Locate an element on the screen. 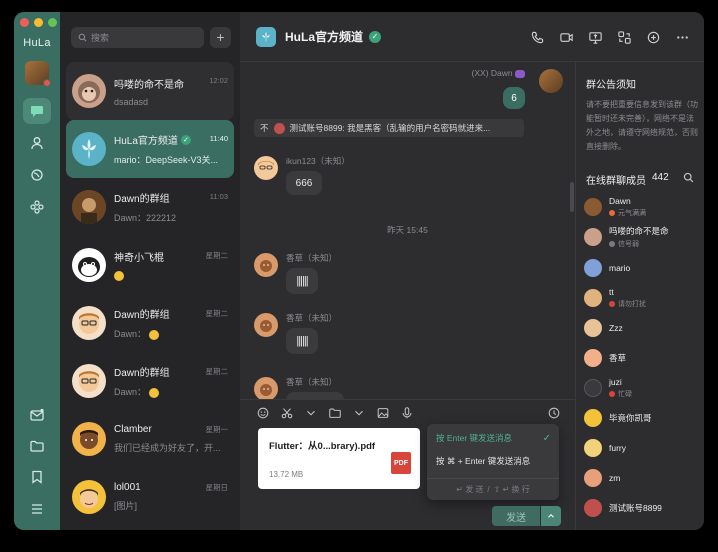 The width and height of the screenshot is (718, 552). message-bubble is located at coordinates (315, 395).